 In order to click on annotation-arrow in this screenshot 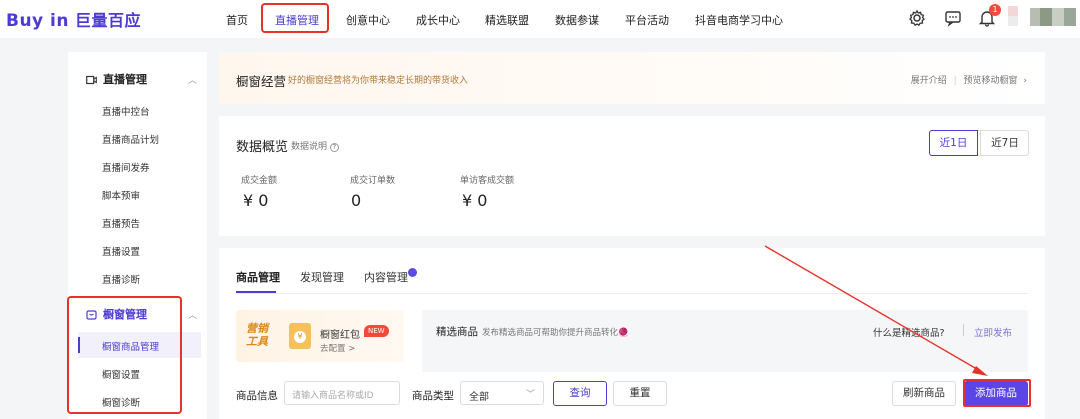, I will do `click(876, 310)`.